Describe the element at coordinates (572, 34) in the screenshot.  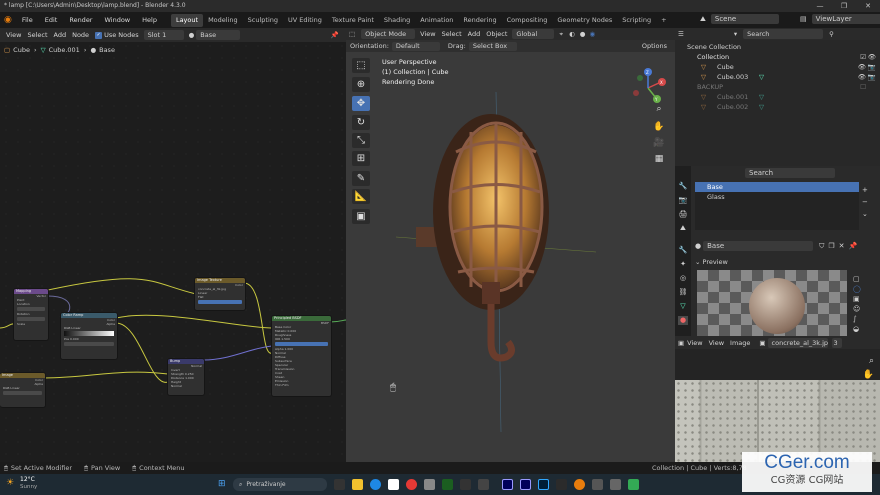
I see `overlay-icon: ◐` at that location.